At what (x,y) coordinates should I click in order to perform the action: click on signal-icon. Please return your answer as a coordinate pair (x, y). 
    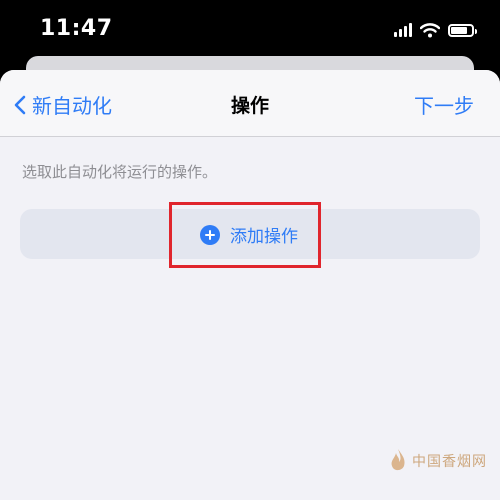
    Looking at the image, I should click on (403, 30).